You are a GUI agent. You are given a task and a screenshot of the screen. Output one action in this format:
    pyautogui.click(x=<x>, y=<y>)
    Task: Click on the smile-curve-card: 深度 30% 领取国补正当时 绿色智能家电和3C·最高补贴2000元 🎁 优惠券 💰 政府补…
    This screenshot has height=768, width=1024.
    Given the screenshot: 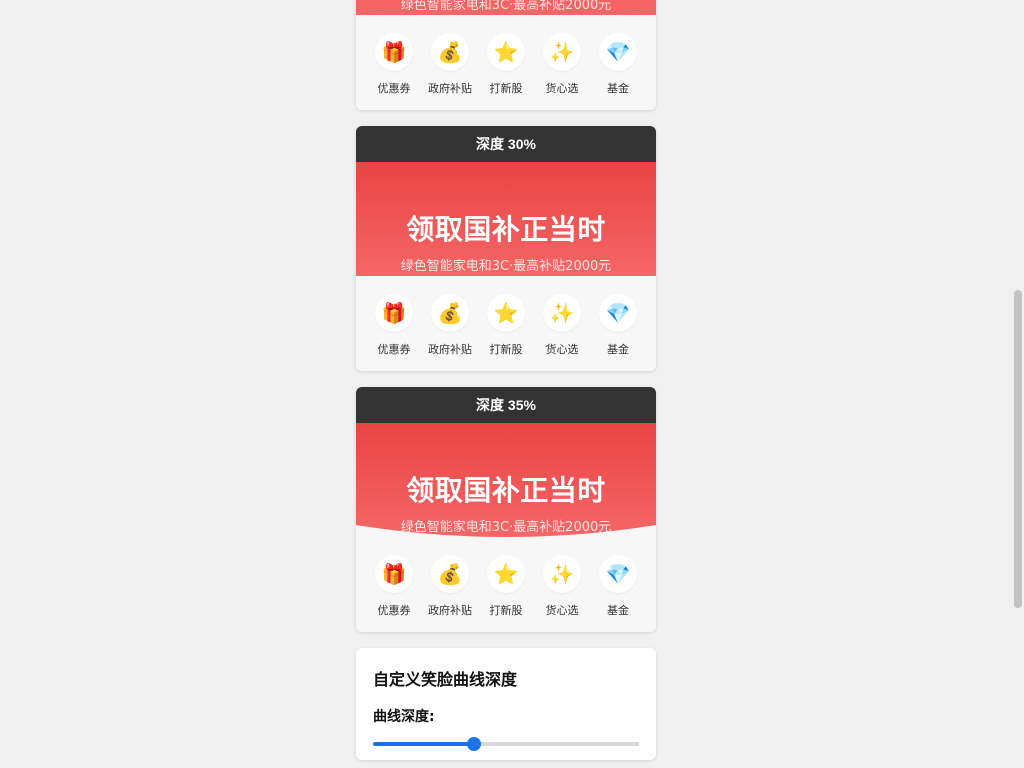 What is the action you would take?
    pyautogui.click(x=506, y=248)
    